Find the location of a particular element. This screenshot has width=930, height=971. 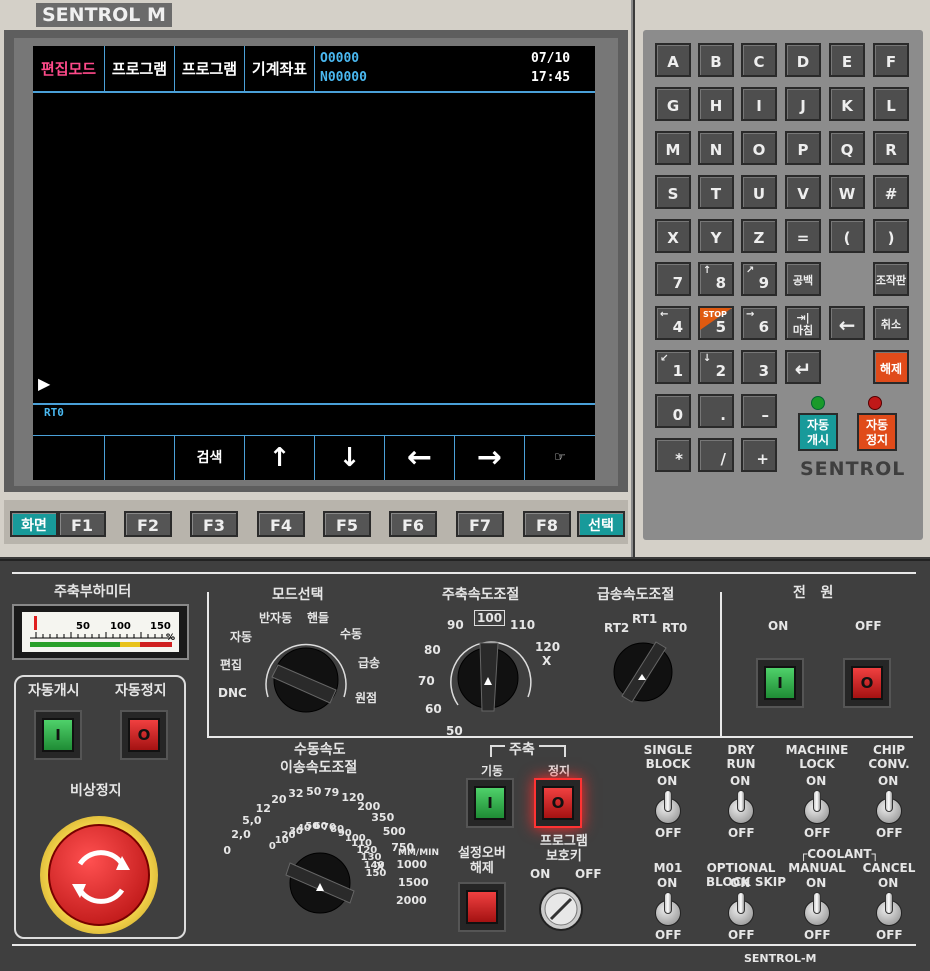

key-3-1: T is located at coordinates (716, 192).